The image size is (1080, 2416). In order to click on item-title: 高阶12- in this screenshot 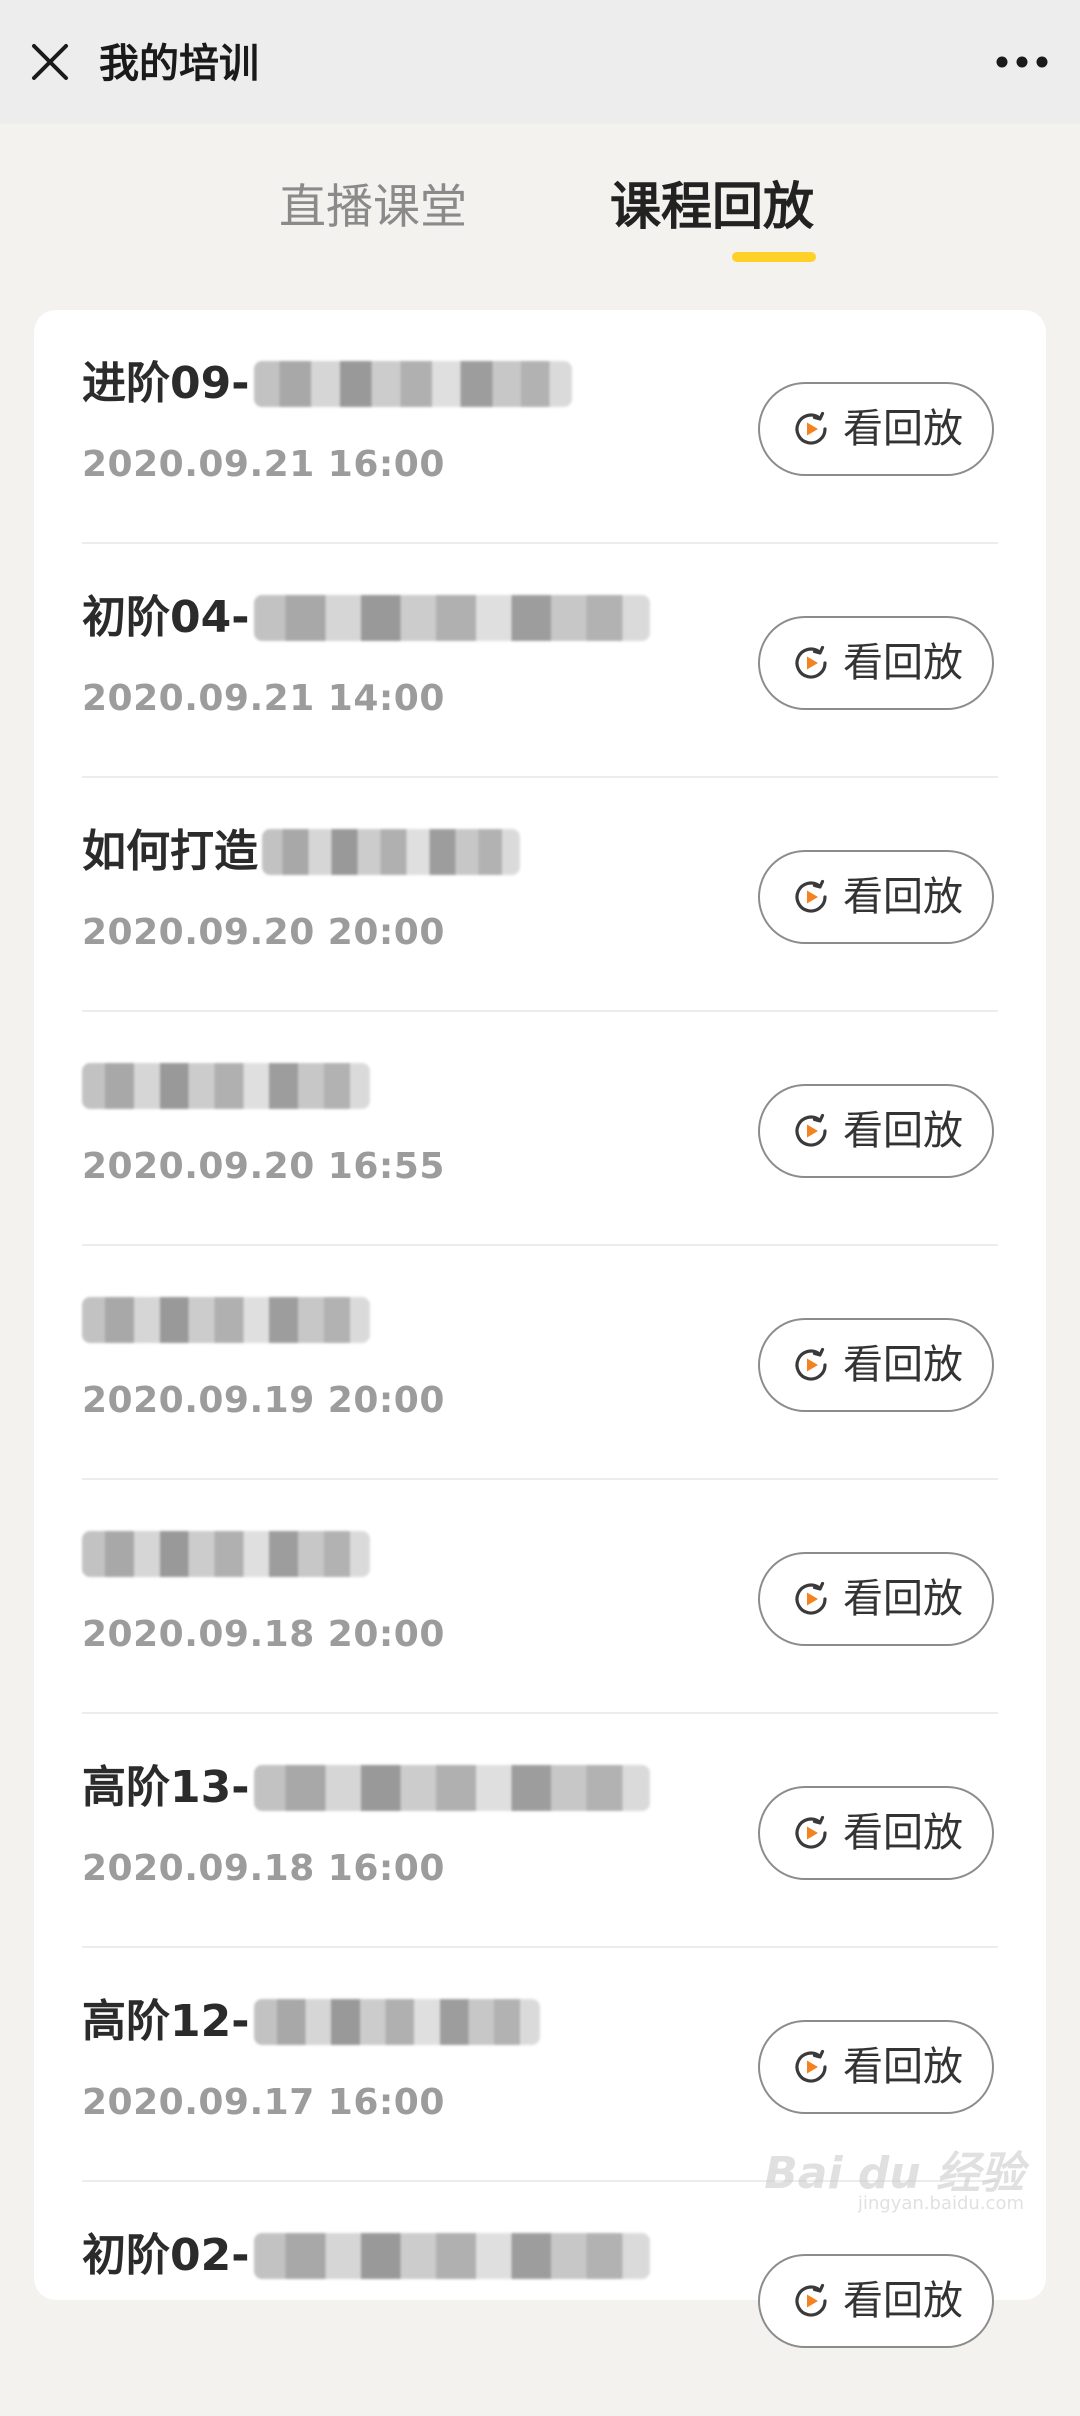, I will do `click(166, 2021)`.